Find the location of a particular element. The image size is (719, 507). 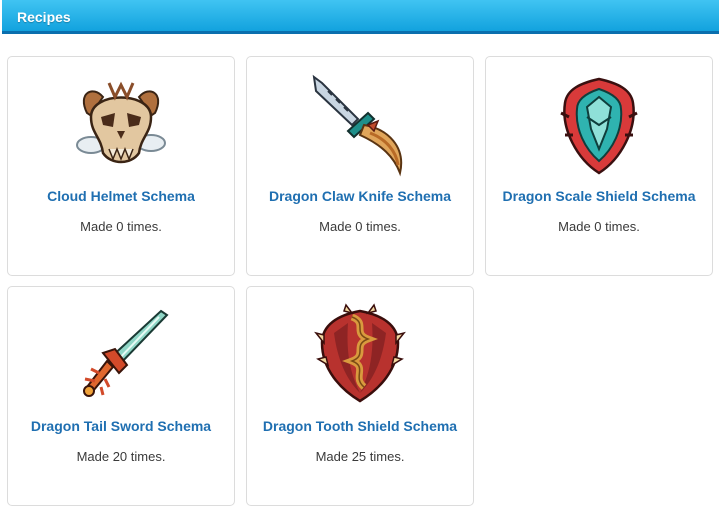

recipe-title: Dragon Tooth Shield Schema is located at coordinates (360, 426).